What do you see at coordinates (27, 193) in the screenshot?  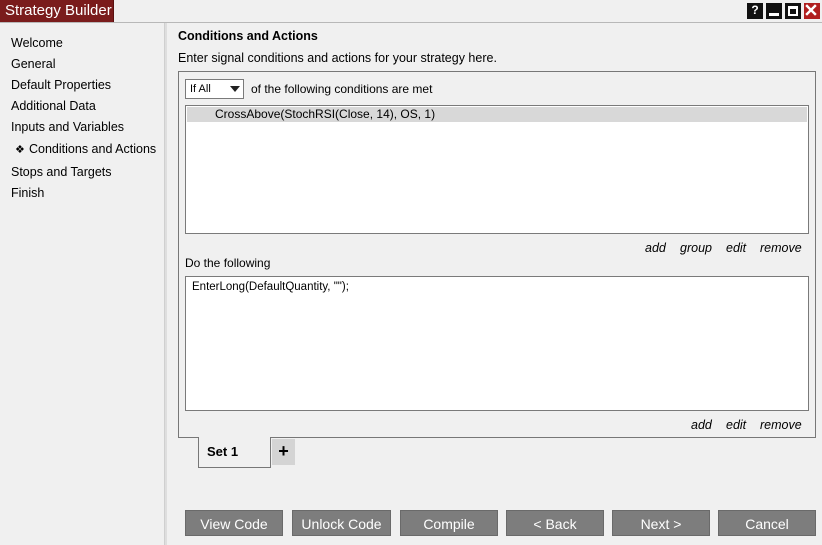 I see `sidebar-item-finish: Finish` at bounding box center [27, 193].